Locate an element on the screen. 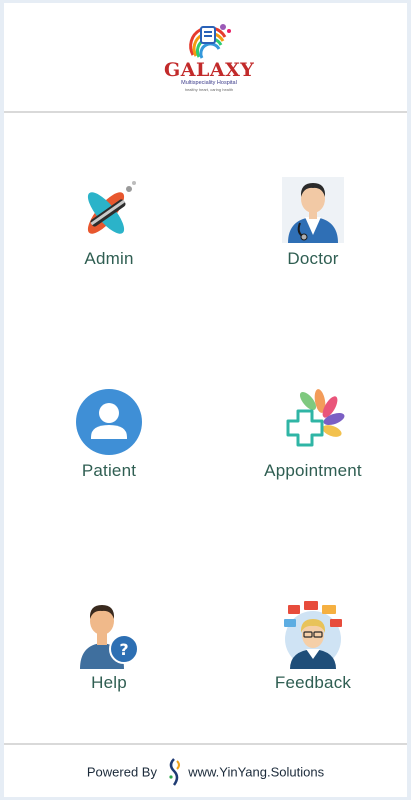 Image resolution: width=411 pixels, height=800 pixels. patient-label: Patient is located at coordinates (109, 470).